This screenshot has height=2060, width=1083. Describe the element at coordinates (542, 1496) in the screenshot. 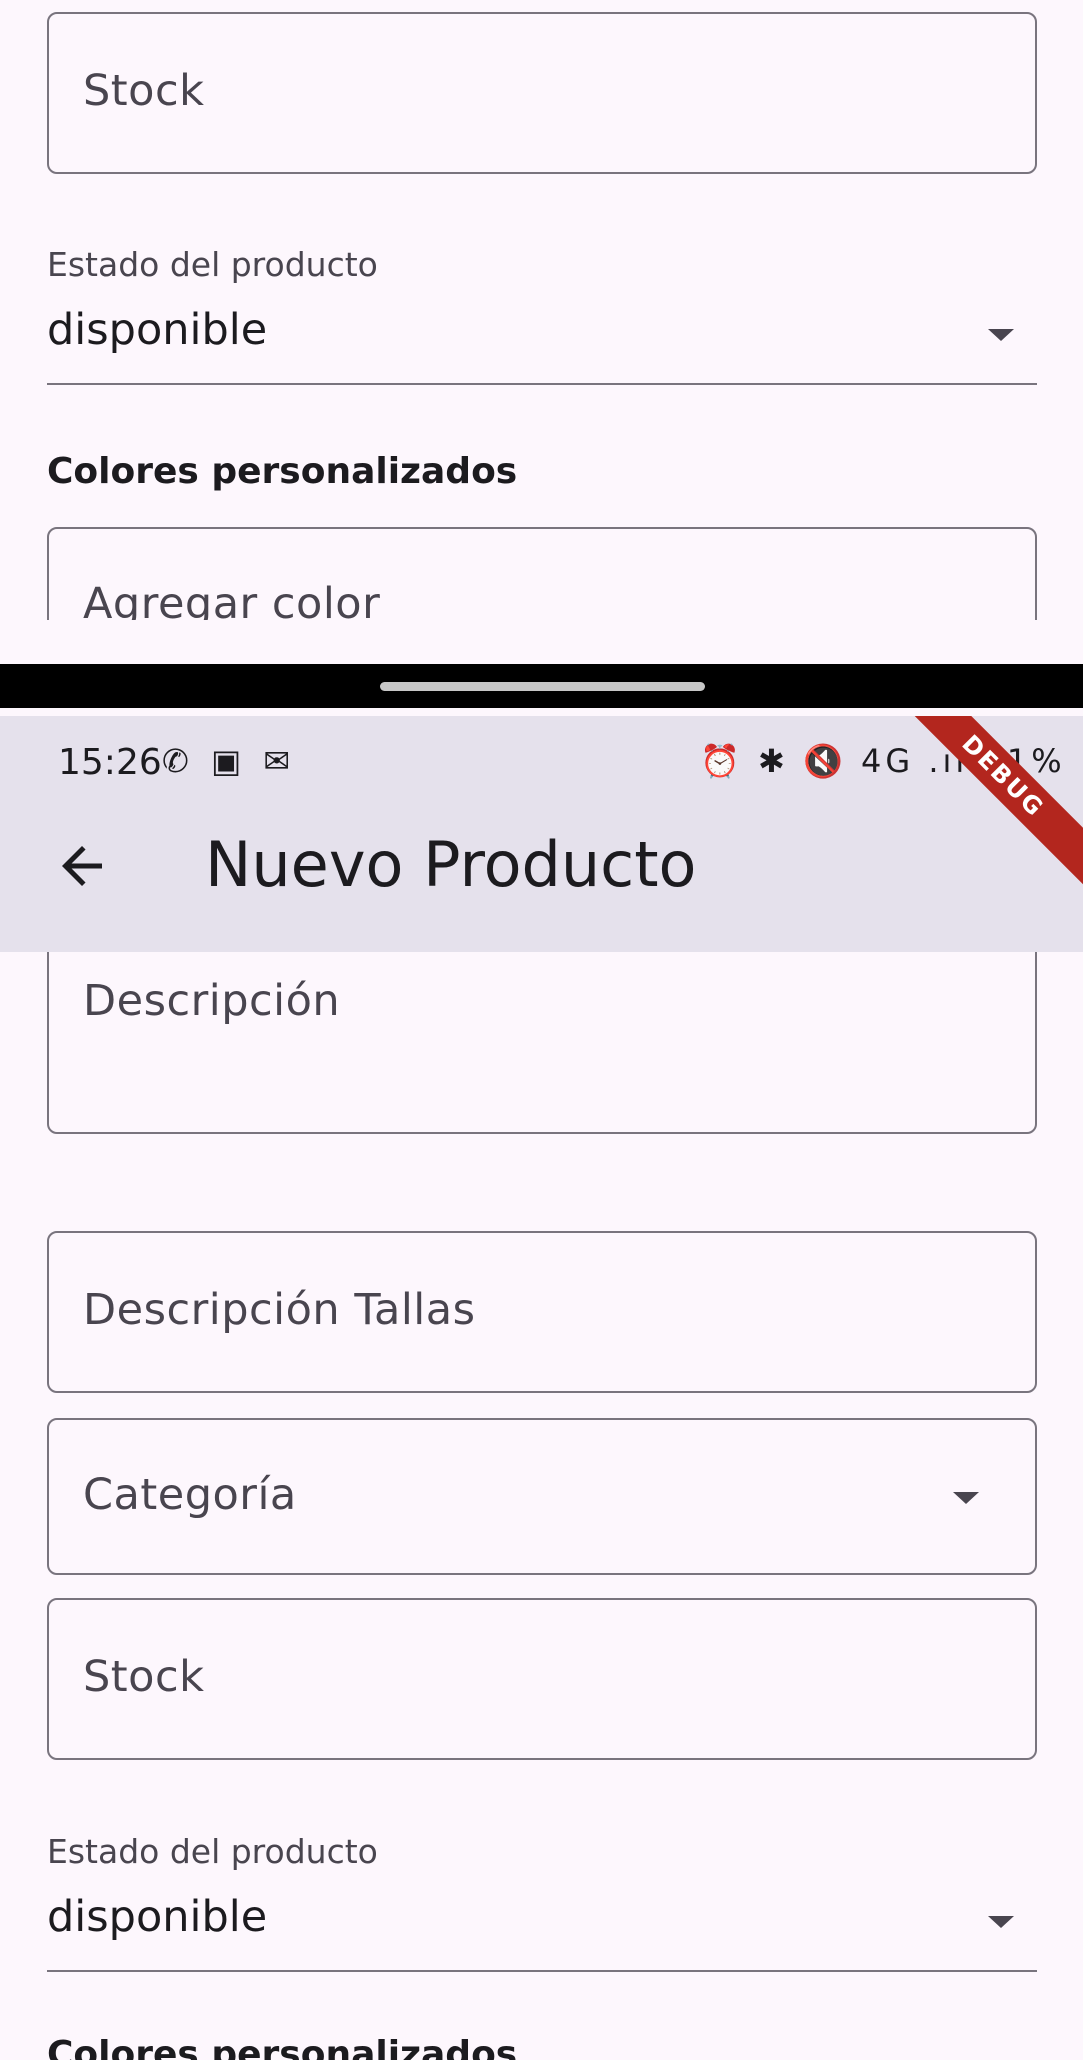

I see `categoria-dropdown: Categoría` at that location.